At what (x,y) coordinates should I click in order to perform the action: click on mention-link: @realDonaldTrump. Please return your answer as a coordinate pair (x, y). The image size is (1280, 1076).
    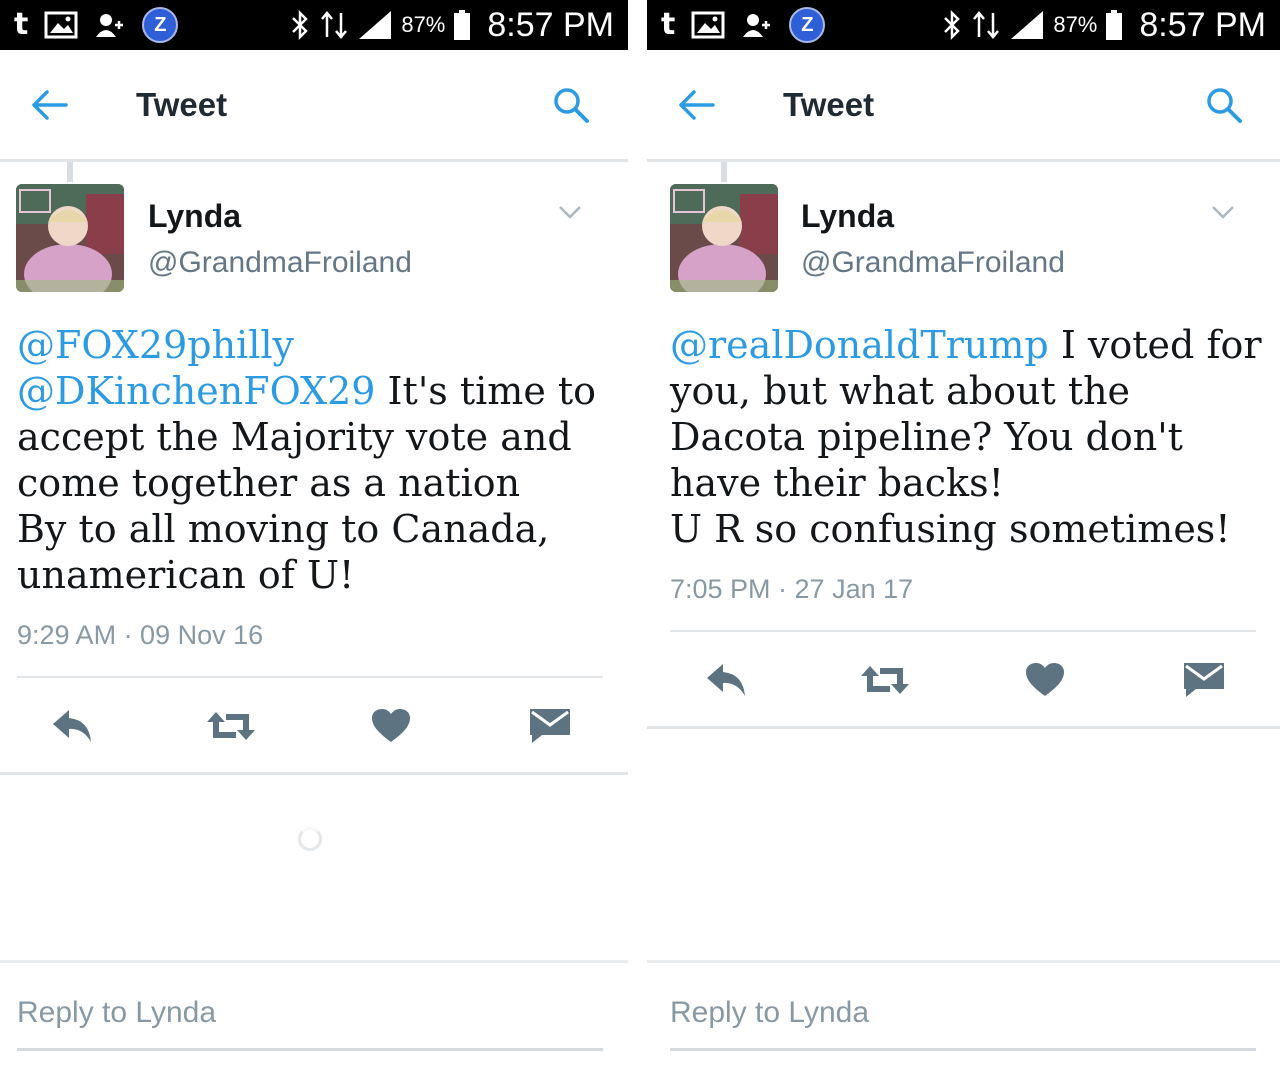
    Looking at the image, I should click on (859, 345).